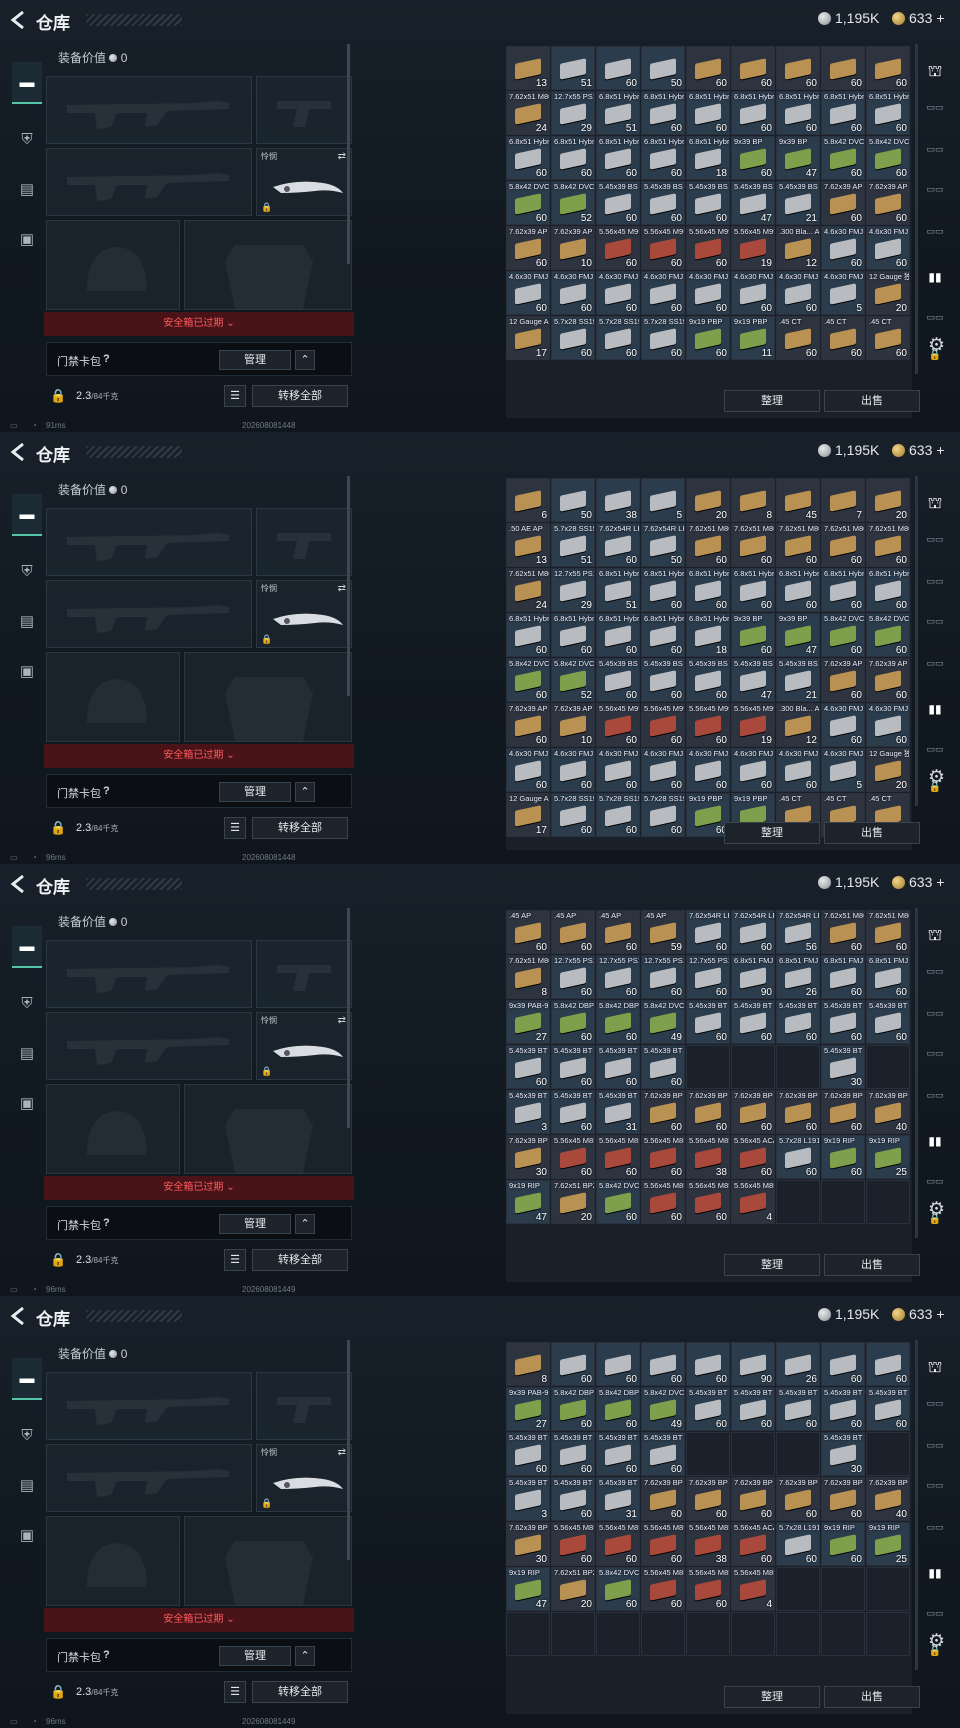 The height and width of the screenshot is (1728, 960). I want to click on primary-weapon-slot, so click(149, 110).